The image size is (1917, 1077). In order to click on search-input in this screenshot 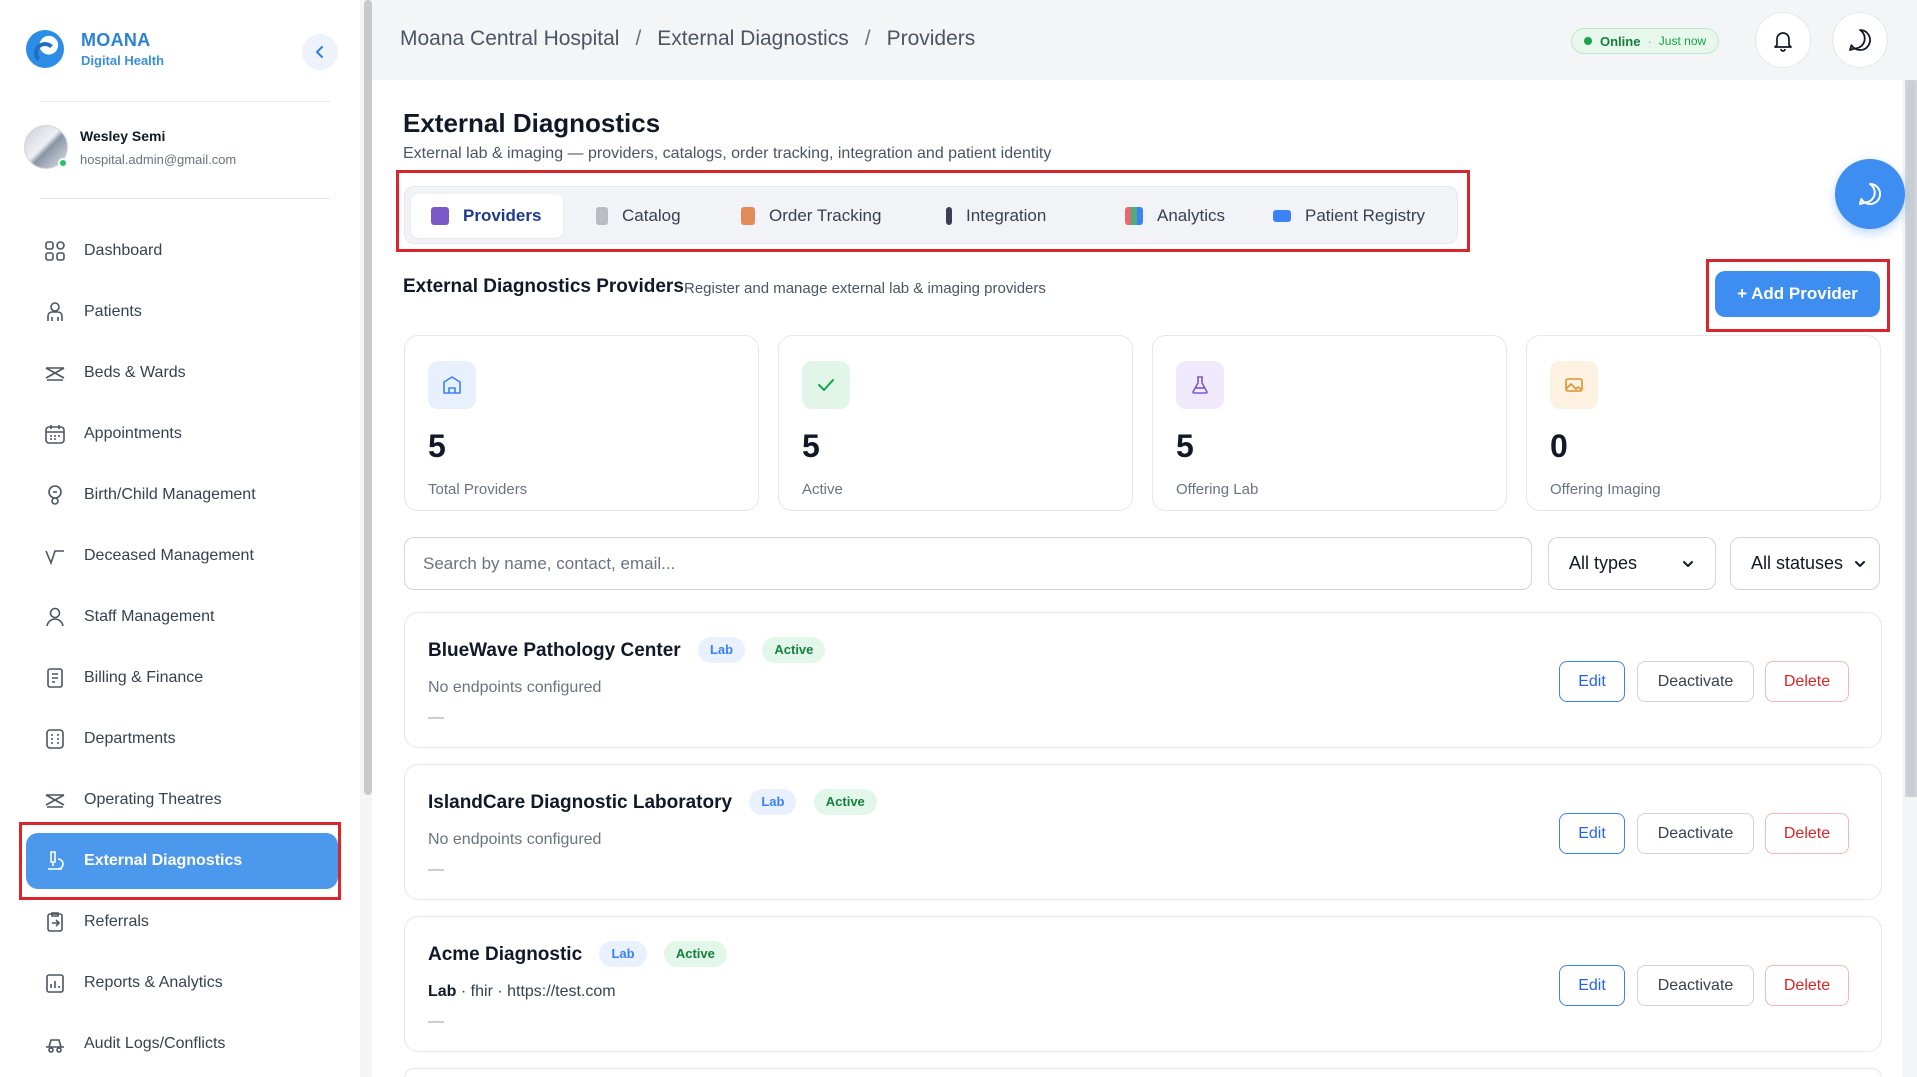, I will do `click(968, 563)`.